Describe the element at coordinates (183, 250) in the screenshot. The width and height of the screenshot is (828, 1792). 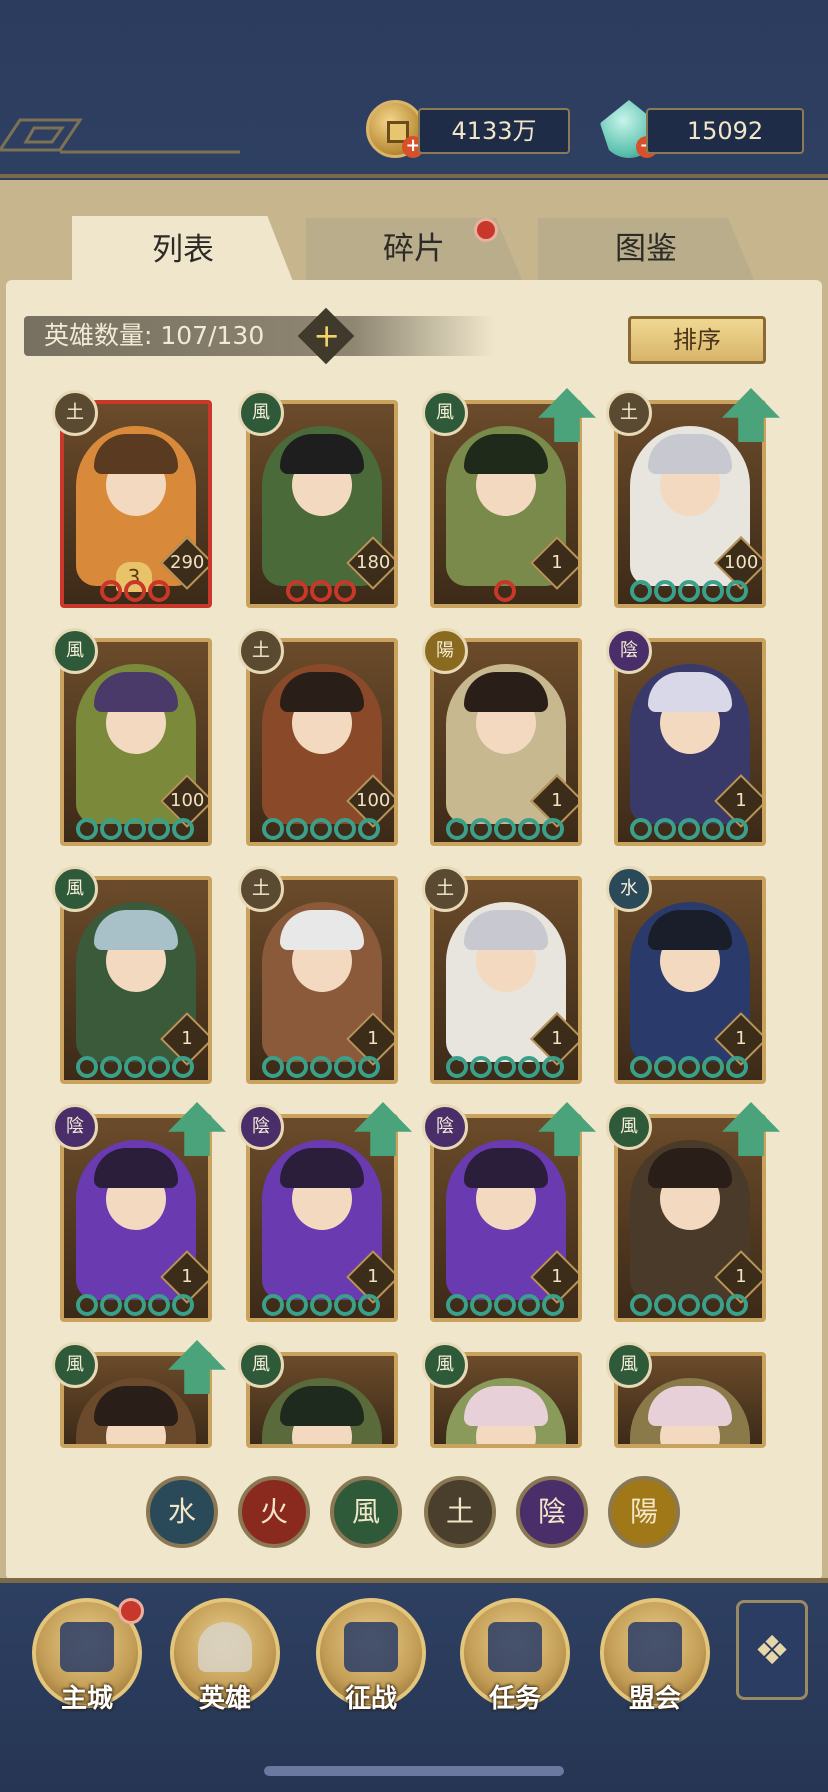
I see `tab-list: 列表` at that location.